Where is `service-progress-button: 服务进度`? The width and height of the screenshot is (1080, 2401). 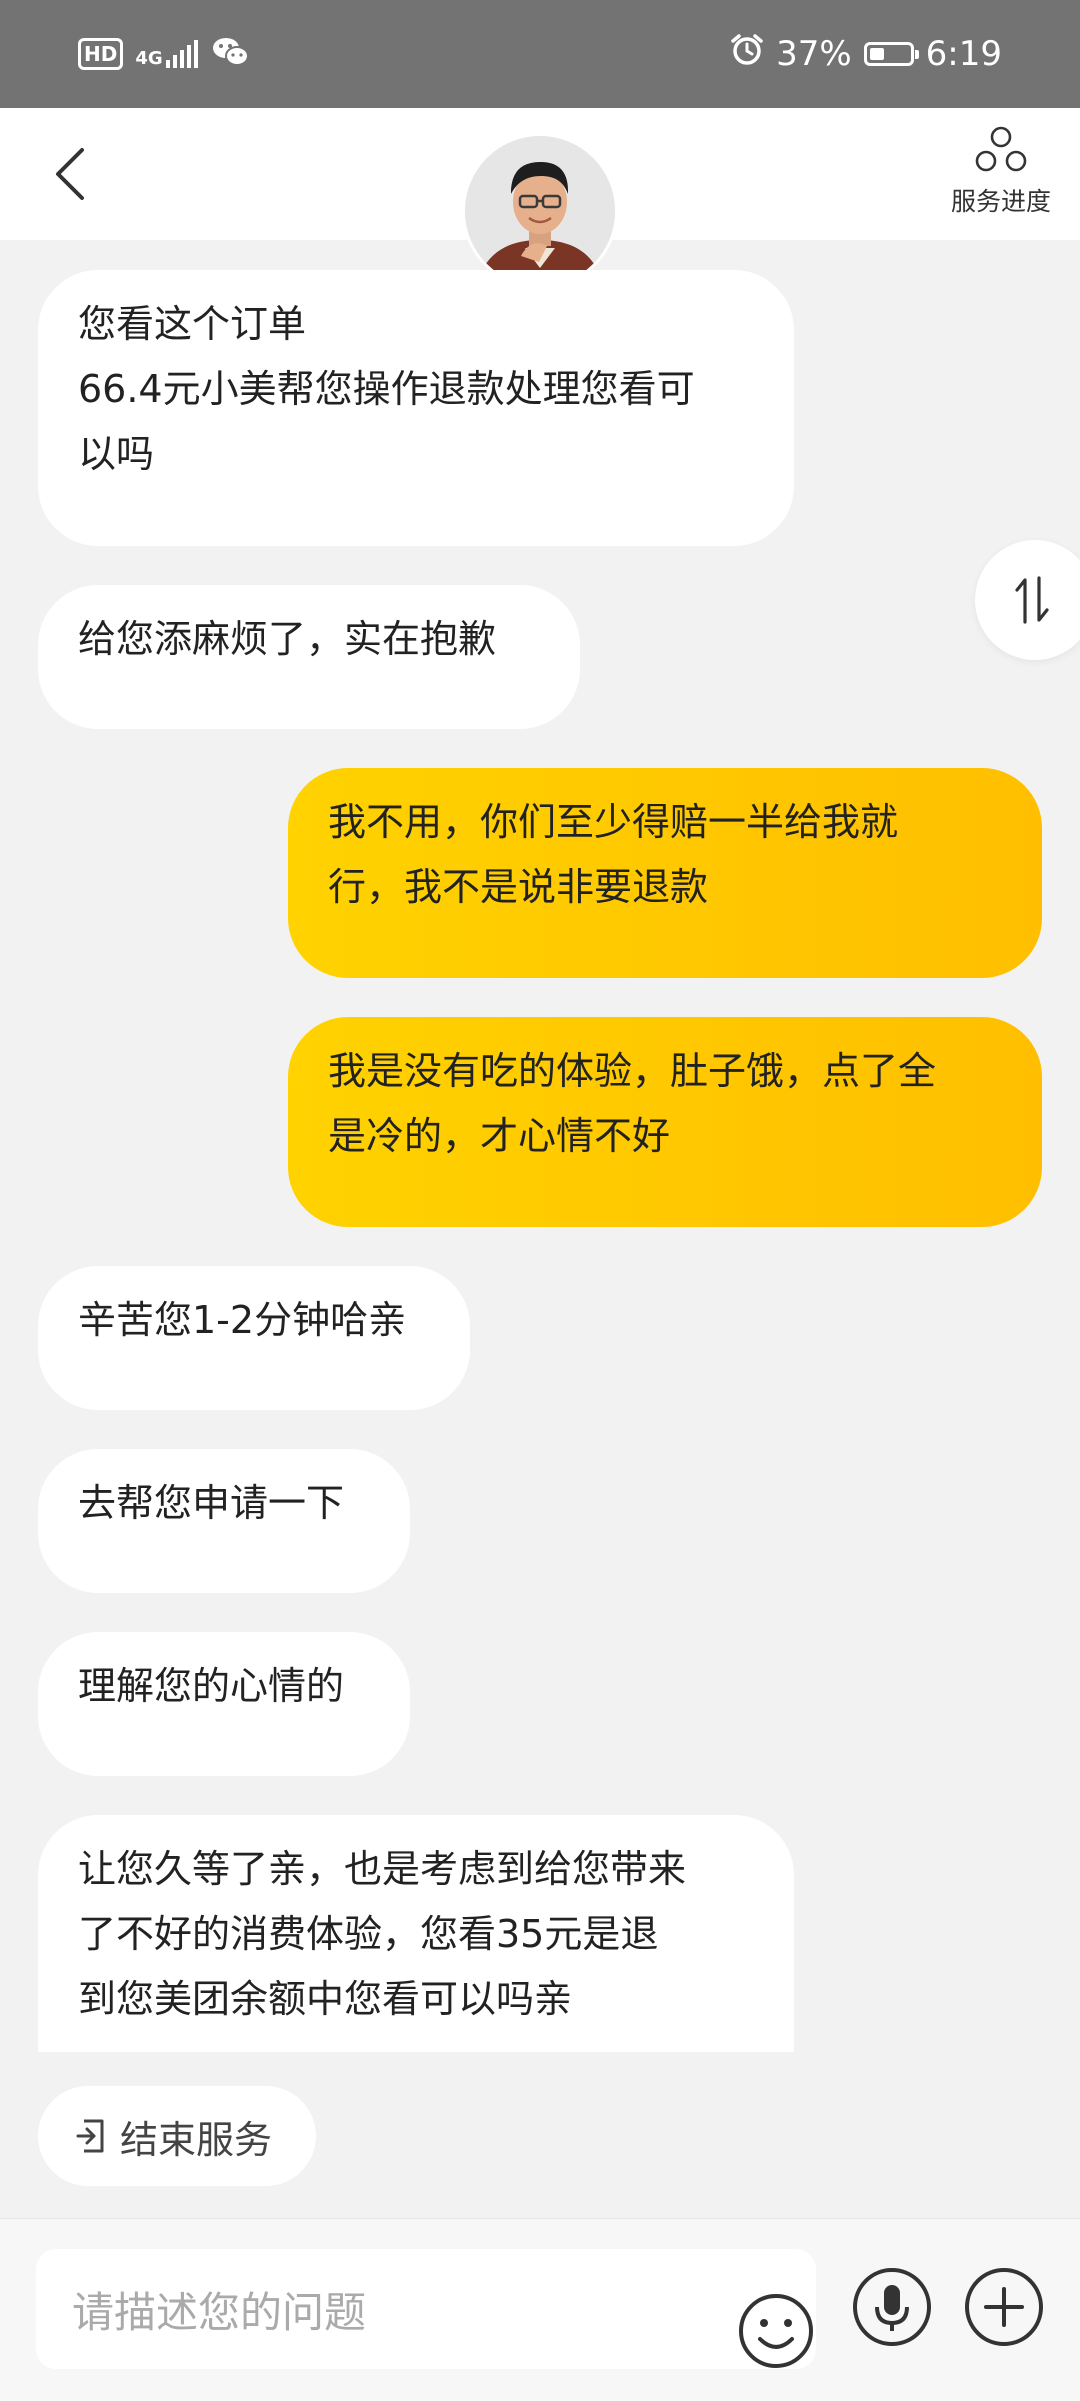 service-progress-button: 服务进度 is located at coordinates (1001, 179).